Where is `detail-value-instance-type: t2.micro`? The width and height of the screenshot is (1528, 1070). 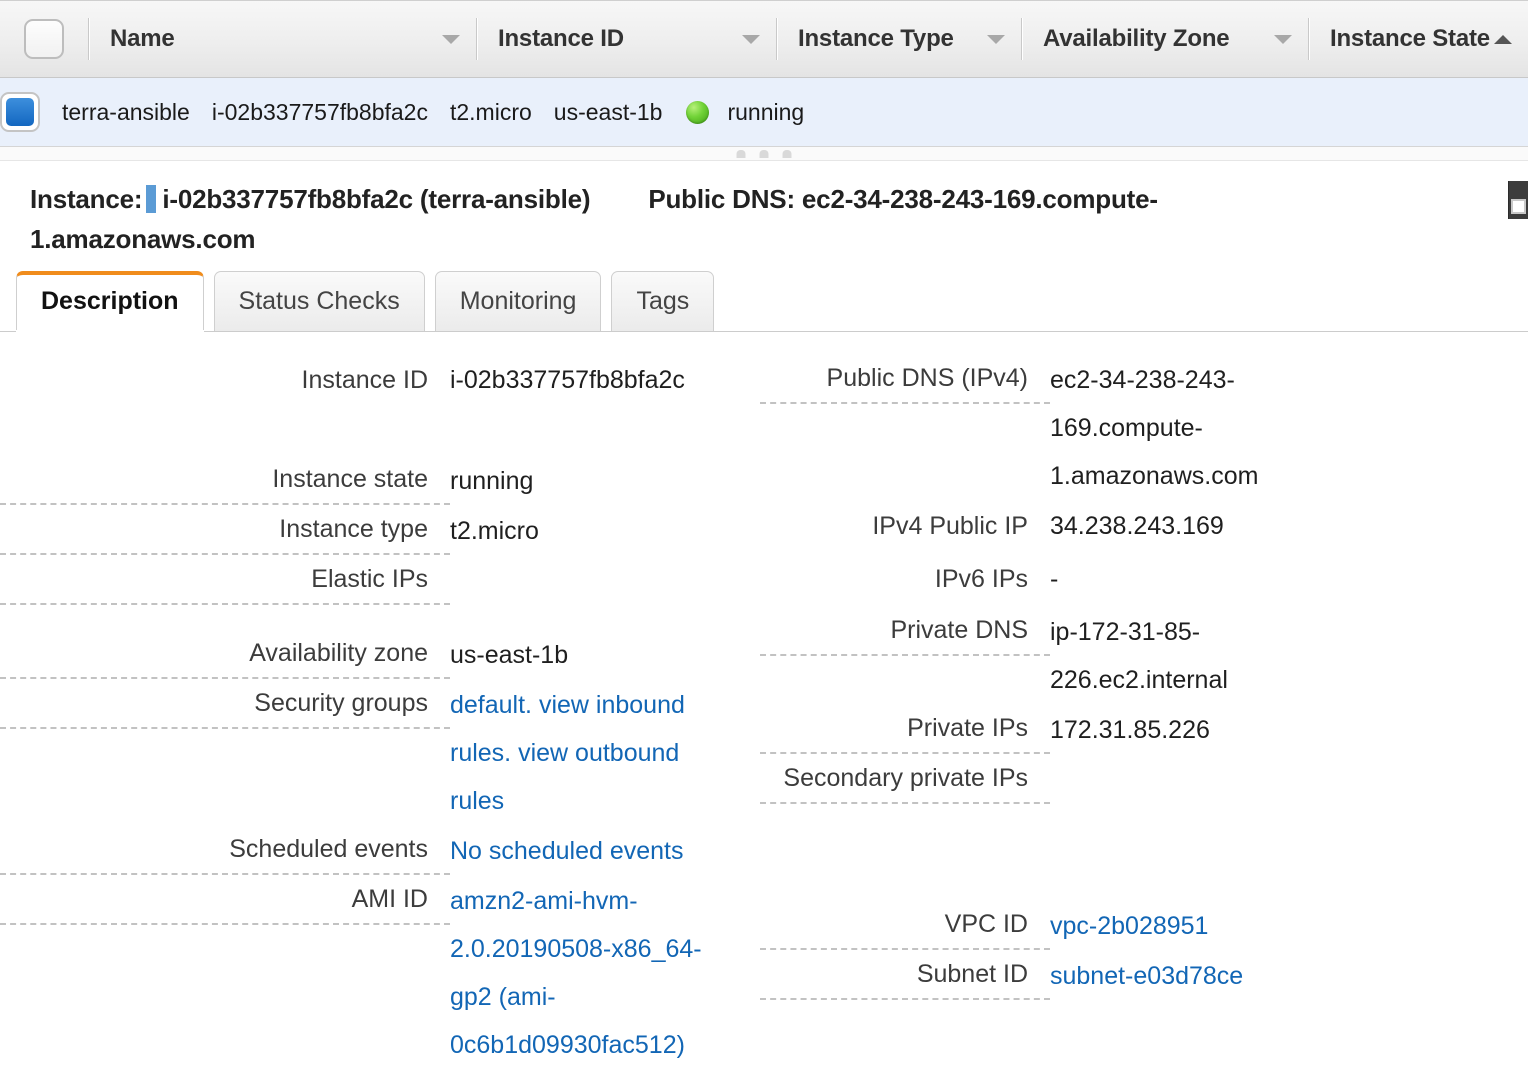 detail-value-instance-type: t2.micro is located at coordinates (494, 530).